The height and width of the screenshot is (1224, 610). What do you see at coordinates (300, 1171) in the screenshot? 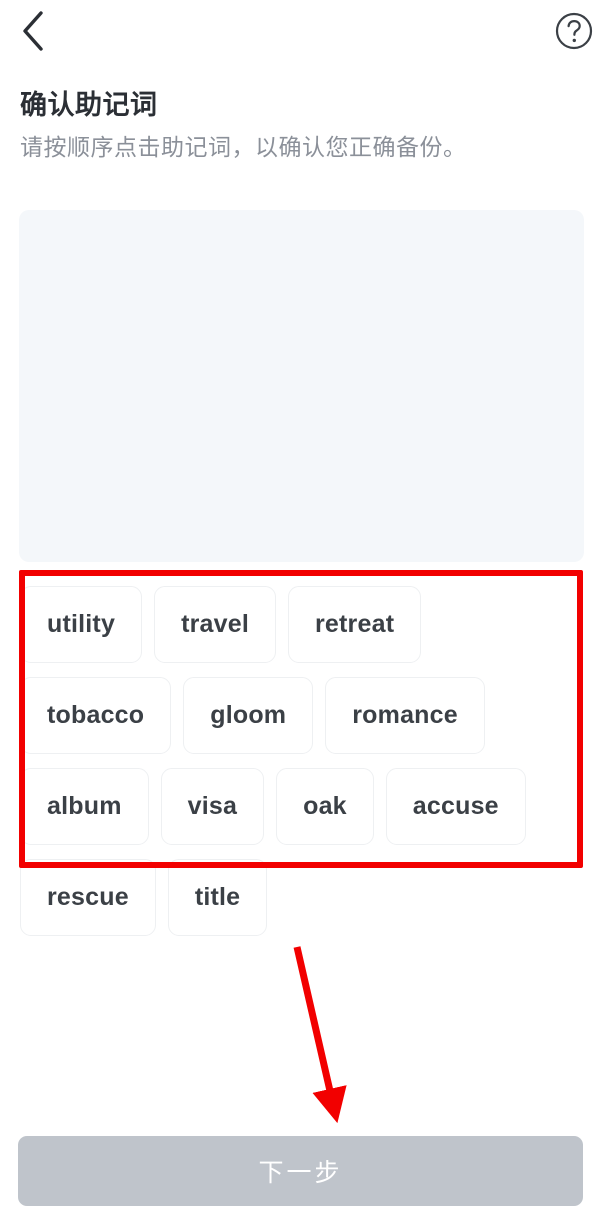
I see `next-step-button: 下一步` at bounding box center [300, 1171].